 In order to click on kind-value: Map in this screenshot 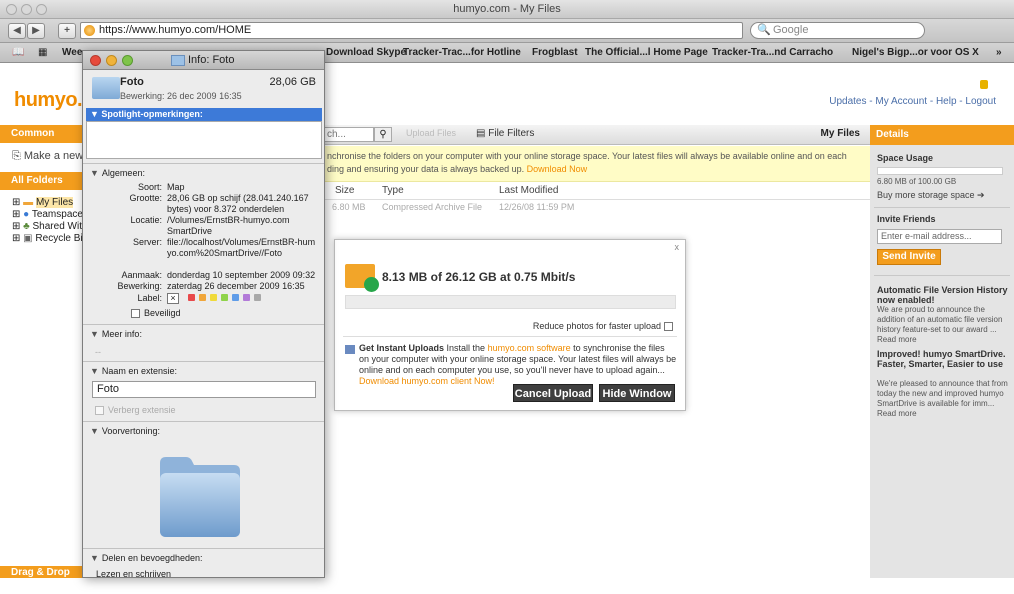, I will do `click(176, 187)`.